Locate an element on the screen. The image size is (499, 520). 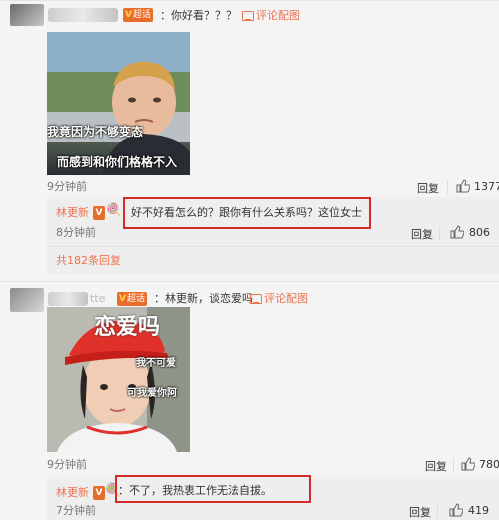
reply-text: 好不好看怎么的？跟你有什么关系吗？这位女士 is located at coordinates (246, 212).